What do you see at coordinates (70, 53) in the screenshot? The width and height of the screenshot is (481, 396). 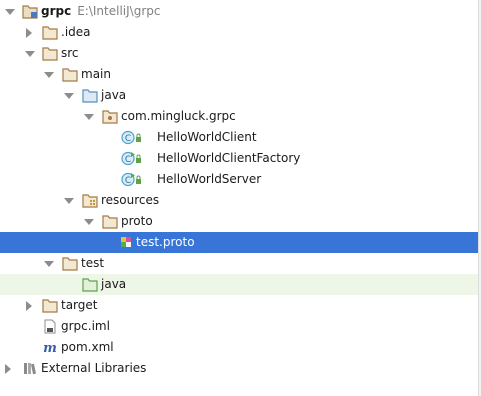 I see `tree-label-src: src` at bounding box center [70, 53].